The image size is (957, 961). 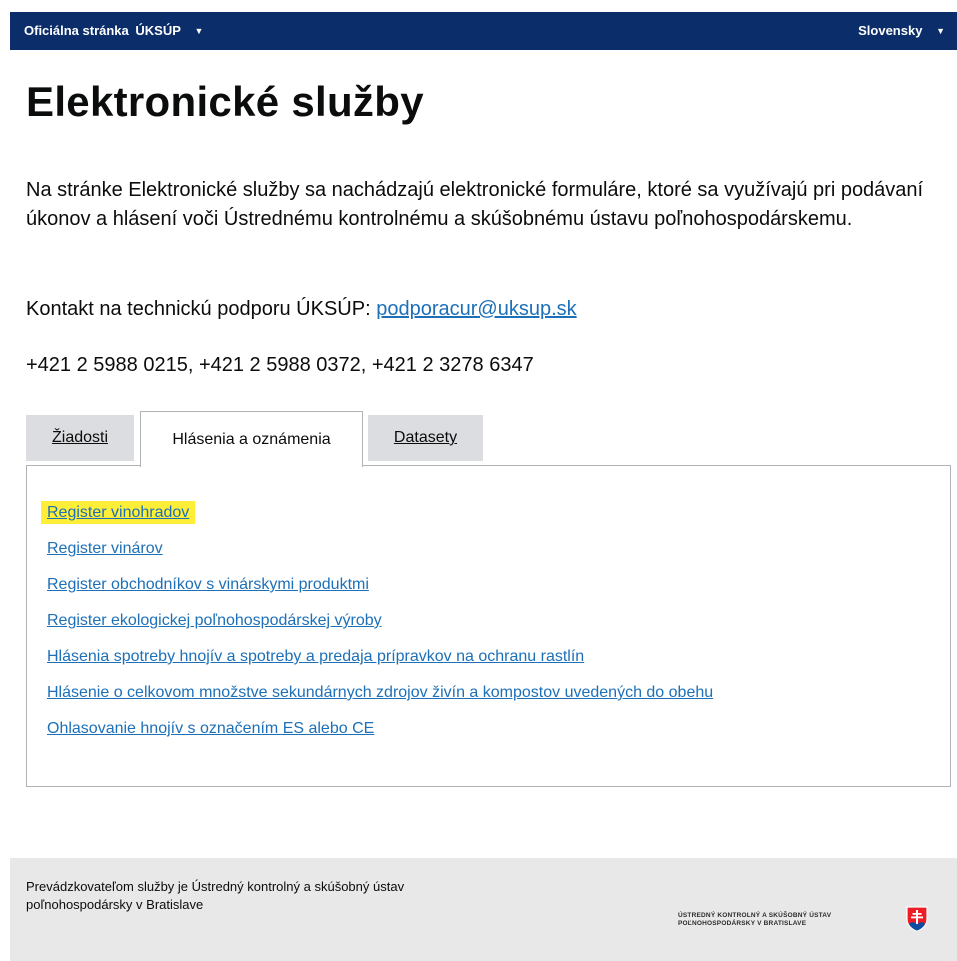 What do you see at coordinates (251, 439) in the screenshot?
I see `tab-hlasenia-a-oznamenia: Hlásenia a oznámenia` at bounding box center [251, 439].